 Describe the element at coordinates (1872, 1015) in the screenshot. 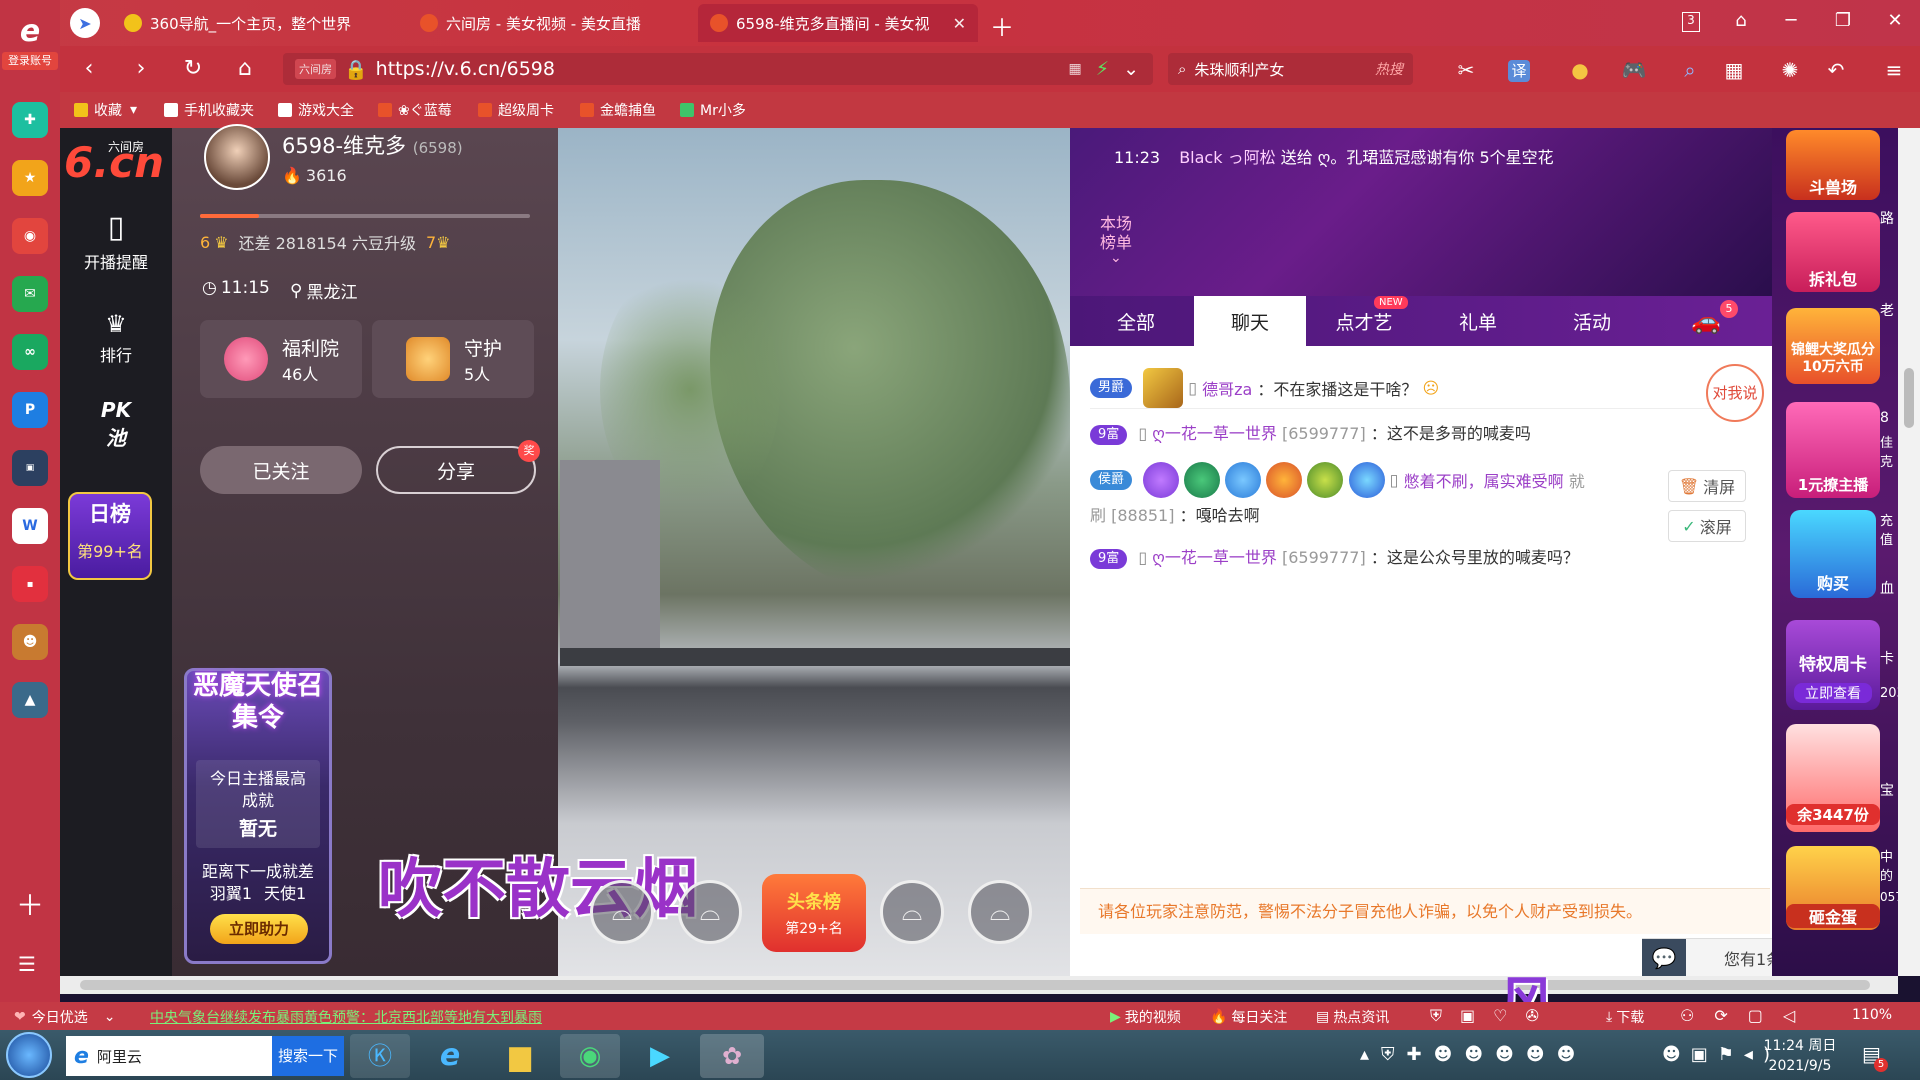

I see `zoom-level: 110%` at that location.